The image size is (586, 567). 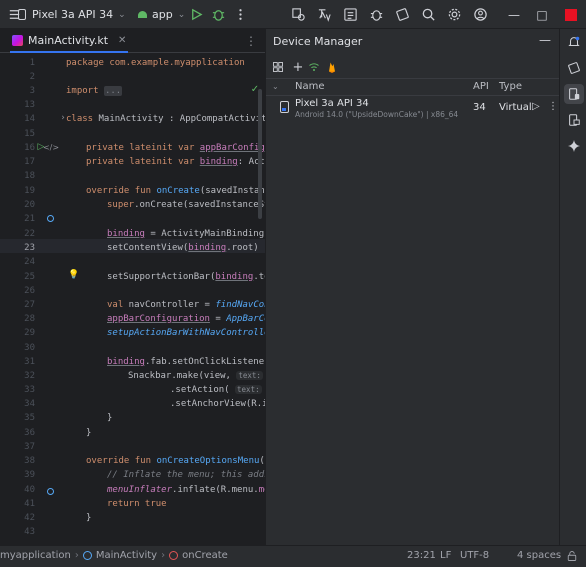 I want to click on breadcrumb-symbol: onCreate, so click(x=205, y=555).